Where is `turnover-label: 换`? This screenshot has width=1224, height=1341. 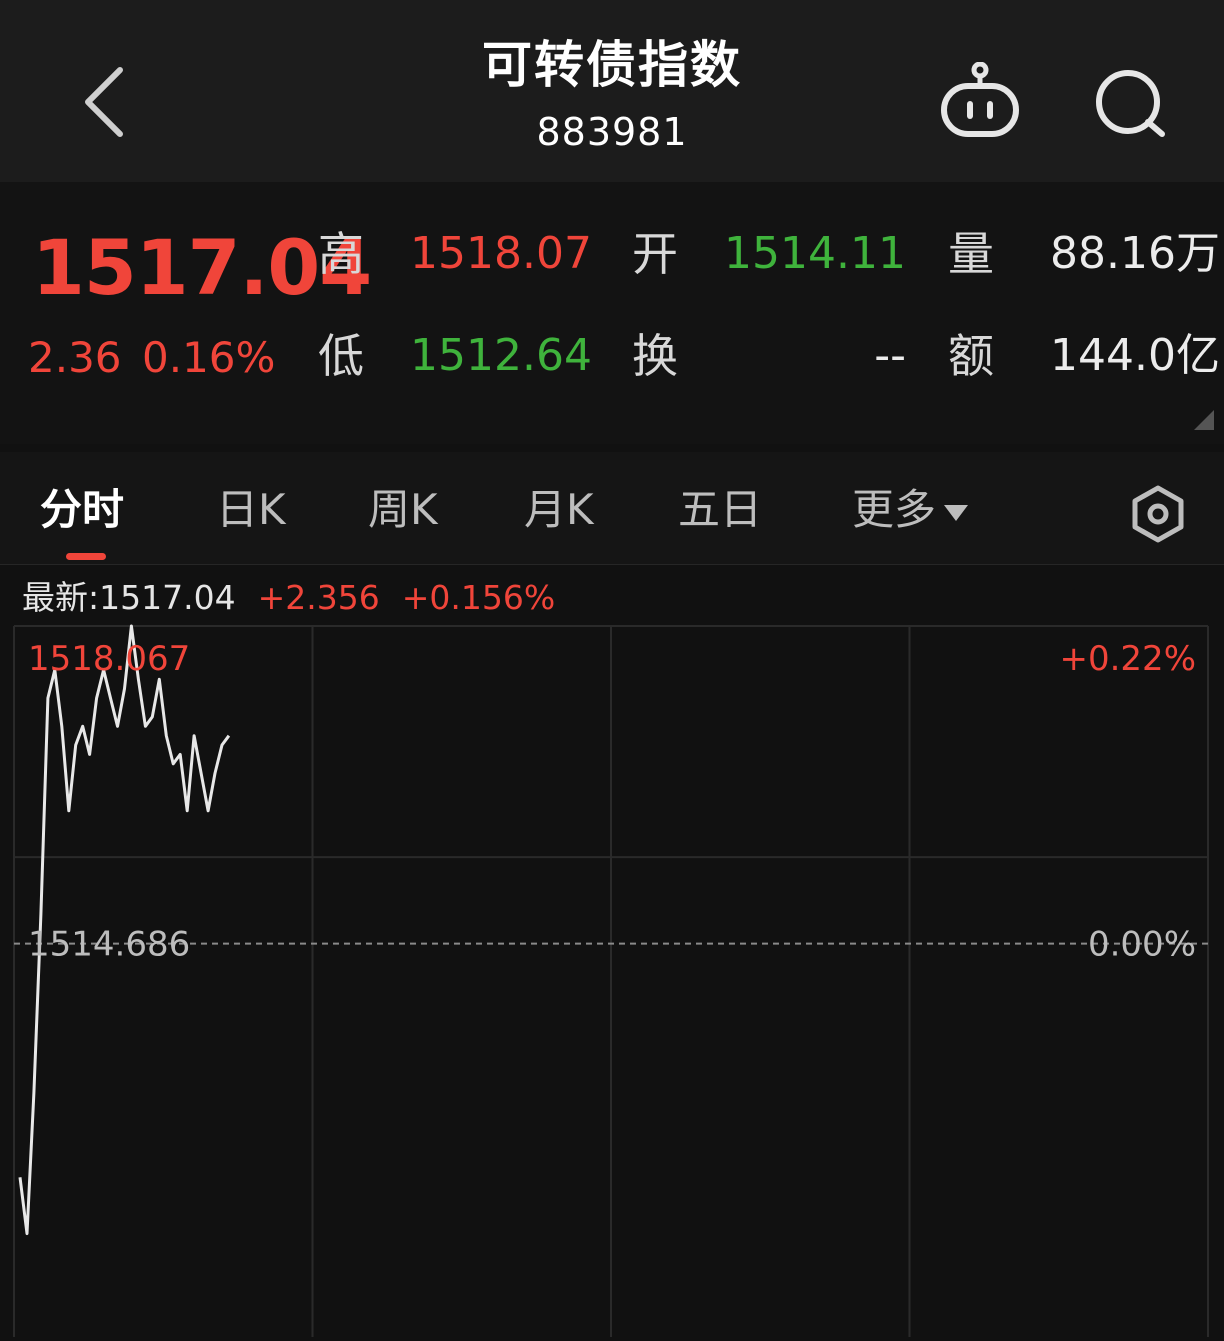
turnover-label: 换 is located at coordinates (655, 356).